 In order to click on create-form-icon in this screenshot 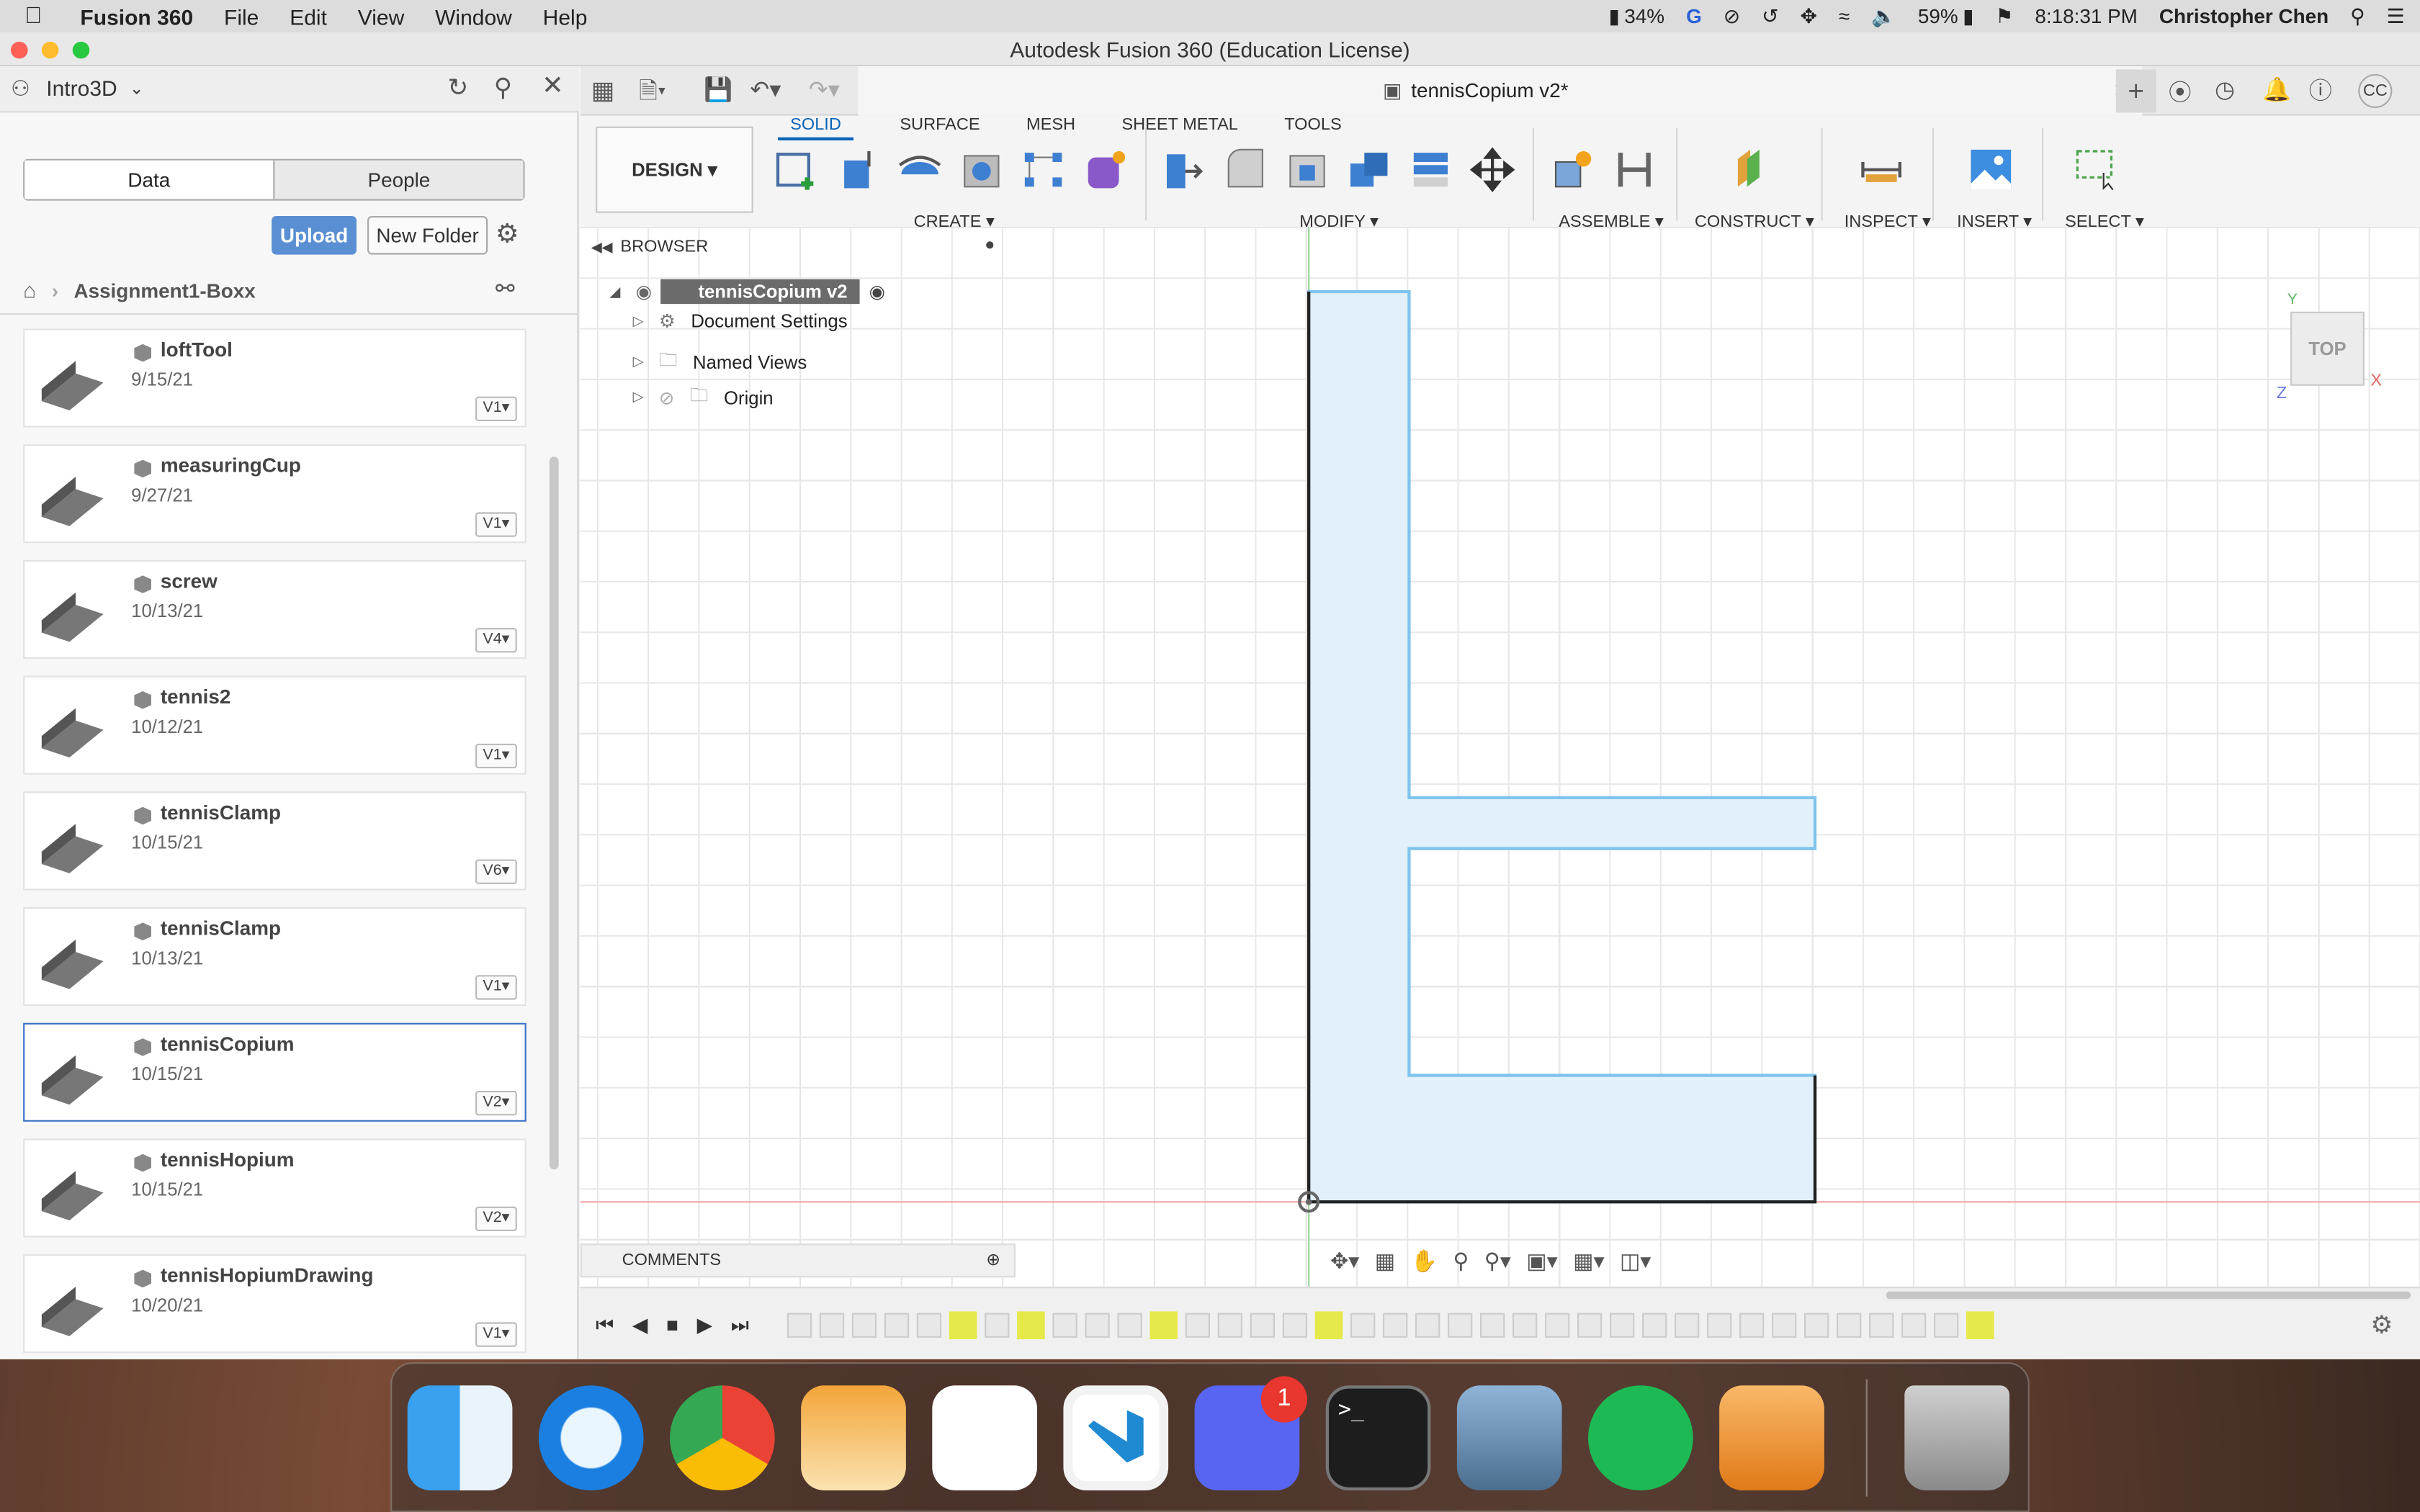, I will do `click(1105, 170)`.